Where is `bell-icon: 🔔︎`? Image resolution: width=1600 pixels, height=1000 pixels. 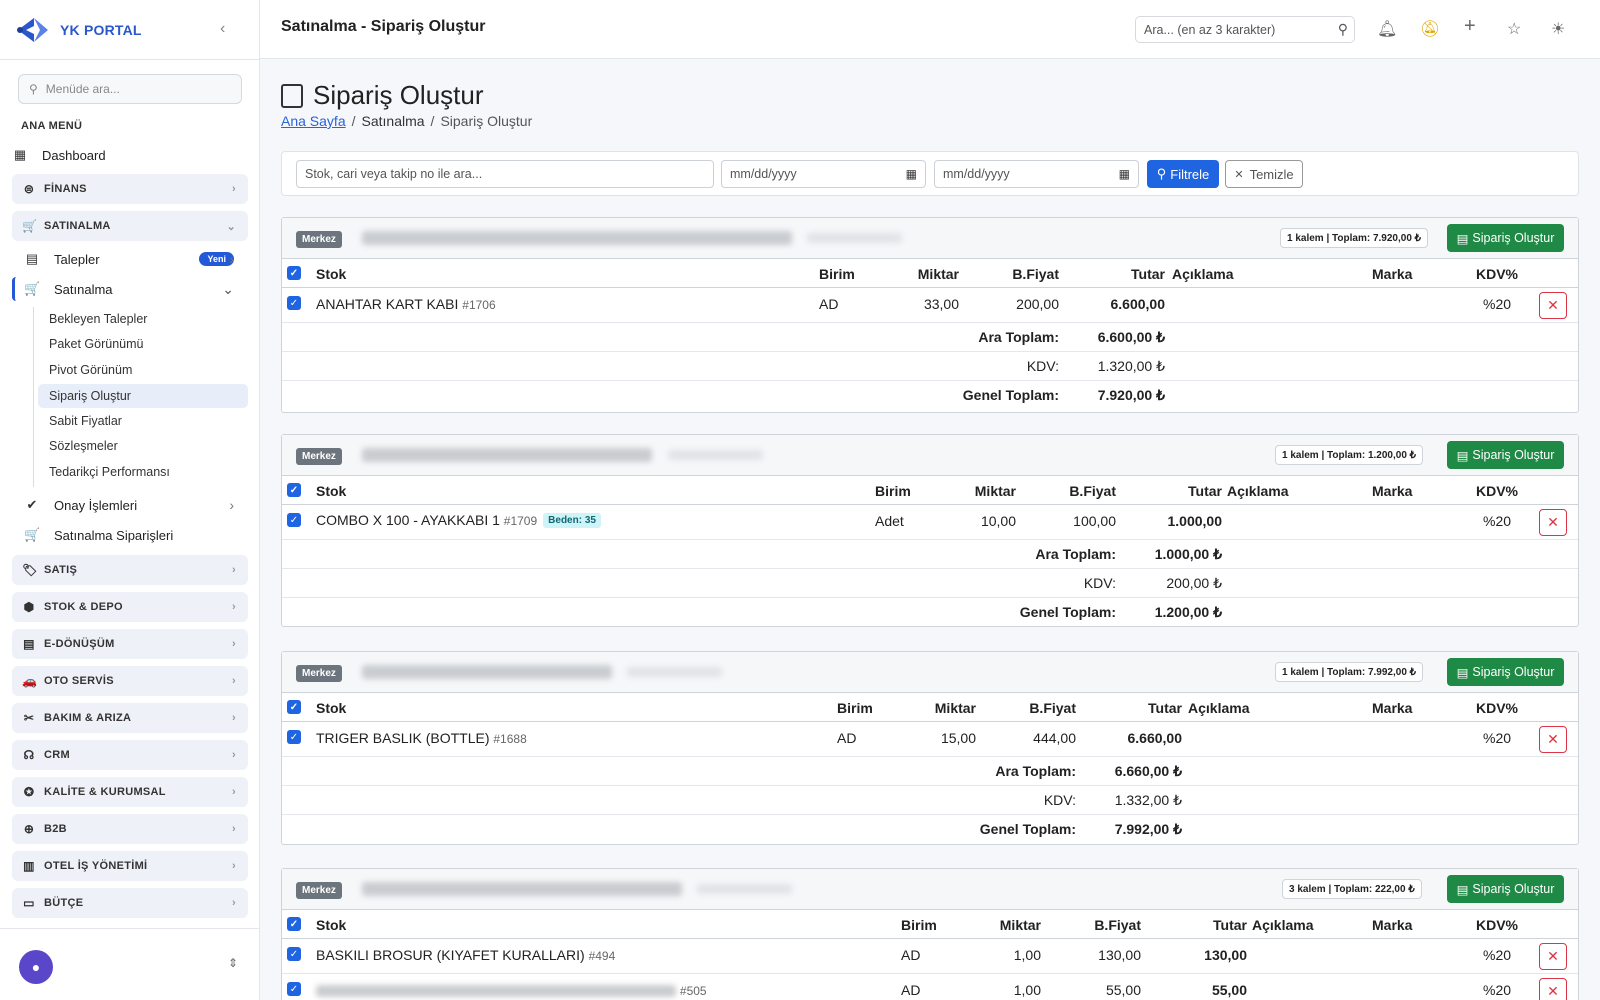 bell-icon: 🔔︎ is located at coordinates (1387, 29).